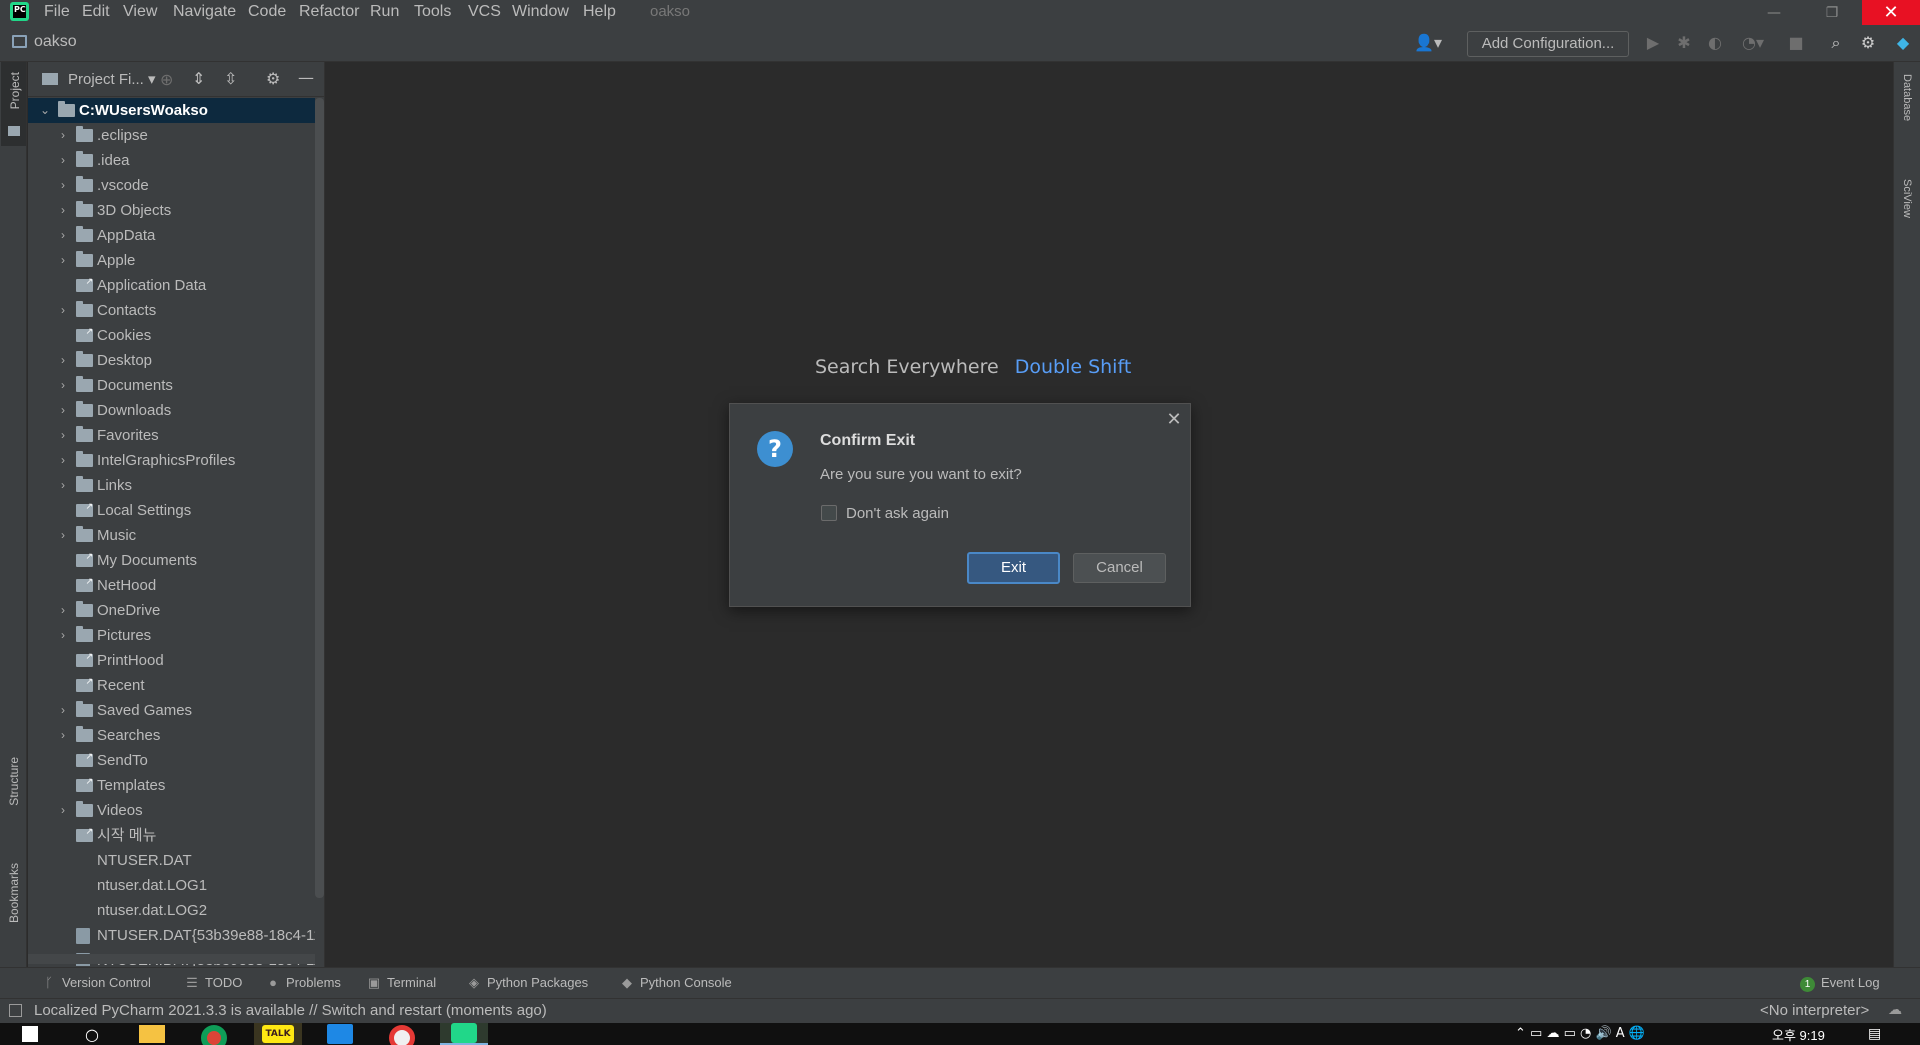 The image size is (1920, 1045). Describe the element at coordinates (152, 1034) in the screenshot. I see `file-explorer-icon` at that location.